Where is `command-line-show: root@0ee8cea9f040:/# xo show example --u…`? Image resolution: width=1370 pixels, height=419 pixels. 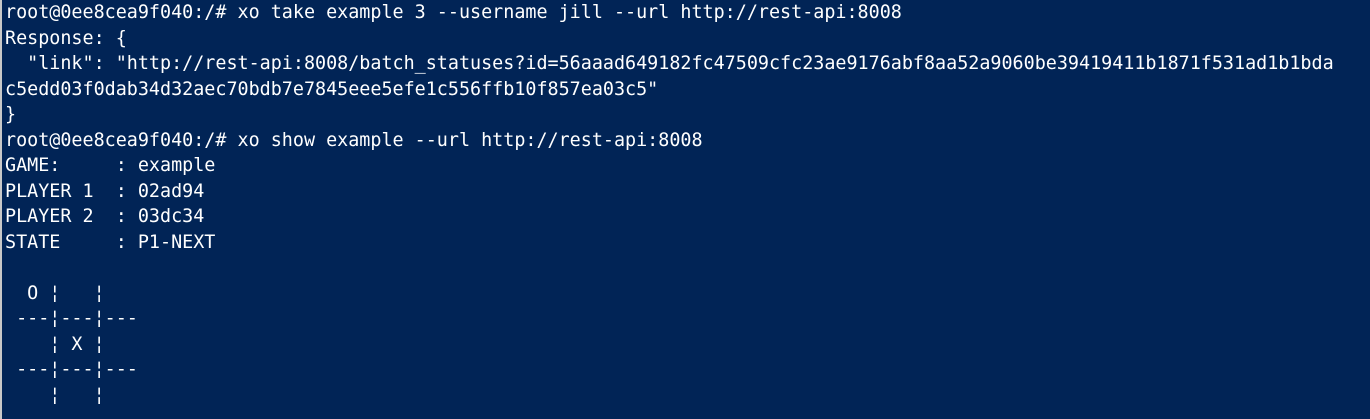
command-line-show: root@0ee8cea9f040:/# xo show example --u… is located at coordinates (354, 140).